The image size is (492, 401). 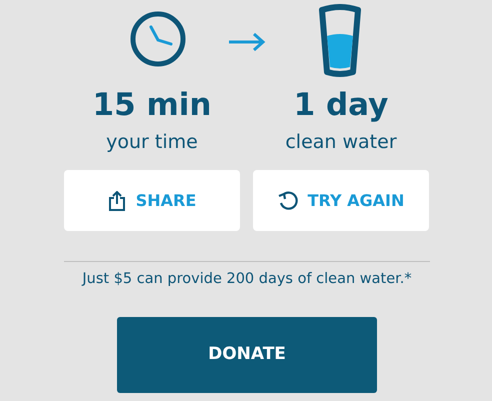 What do you see at coordinates (341, 142) in the screenshot?
I see `stat-caption: clean water` at bounding box center [341, 142].